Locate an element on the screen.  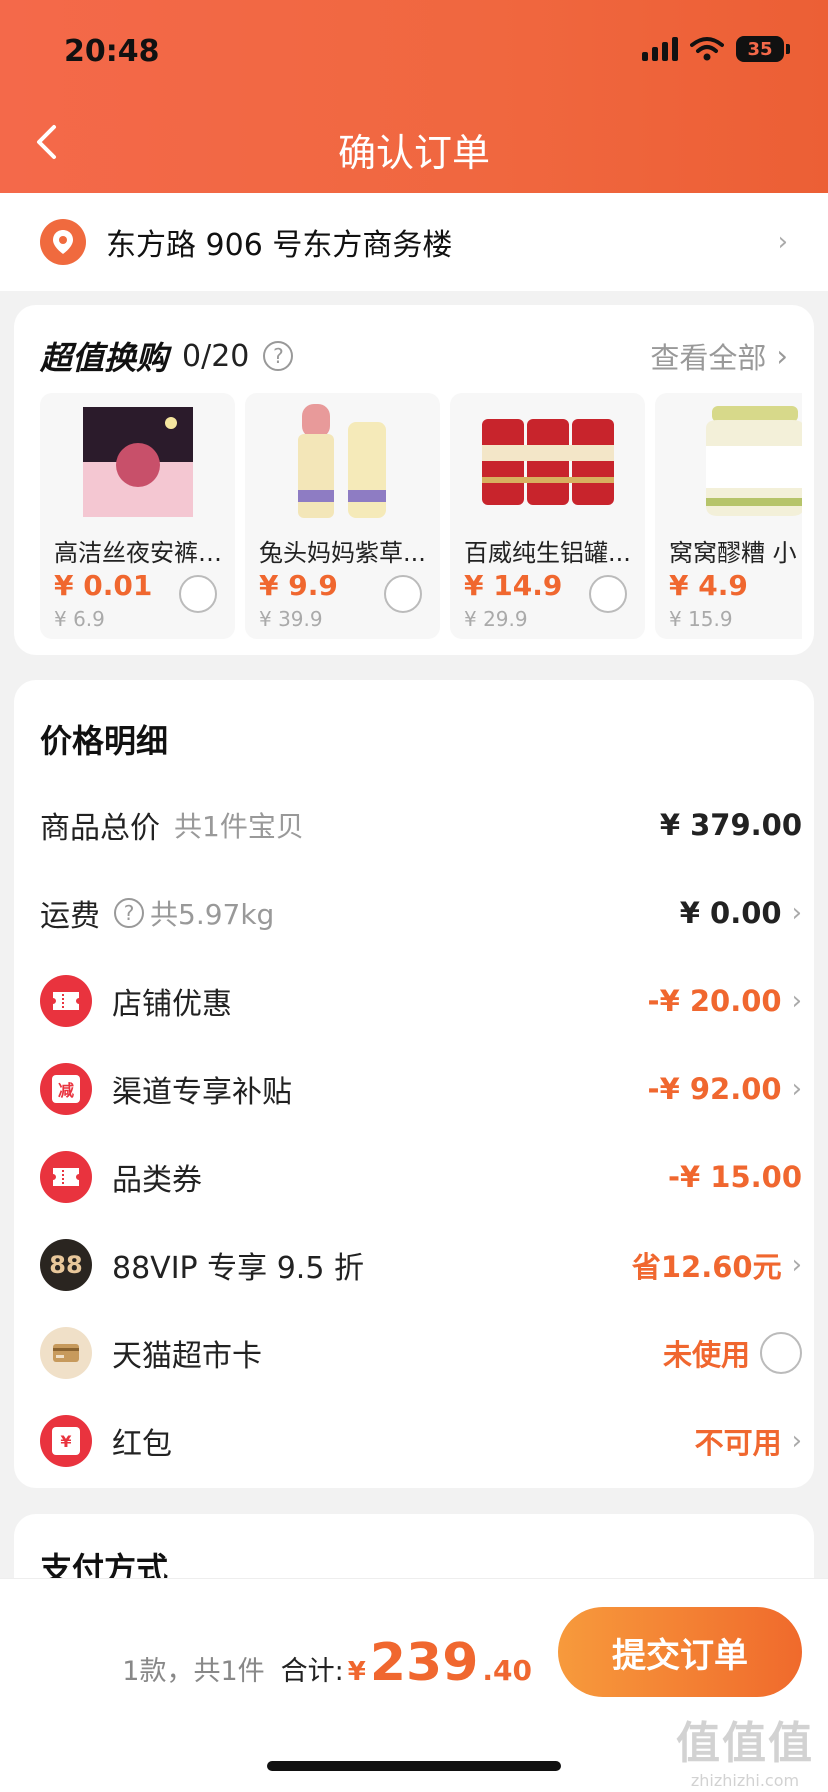
product-card: 百威纯生铝罐... ¥ 14.9 ¥ 29.9 is located at coordinates (547, 516).